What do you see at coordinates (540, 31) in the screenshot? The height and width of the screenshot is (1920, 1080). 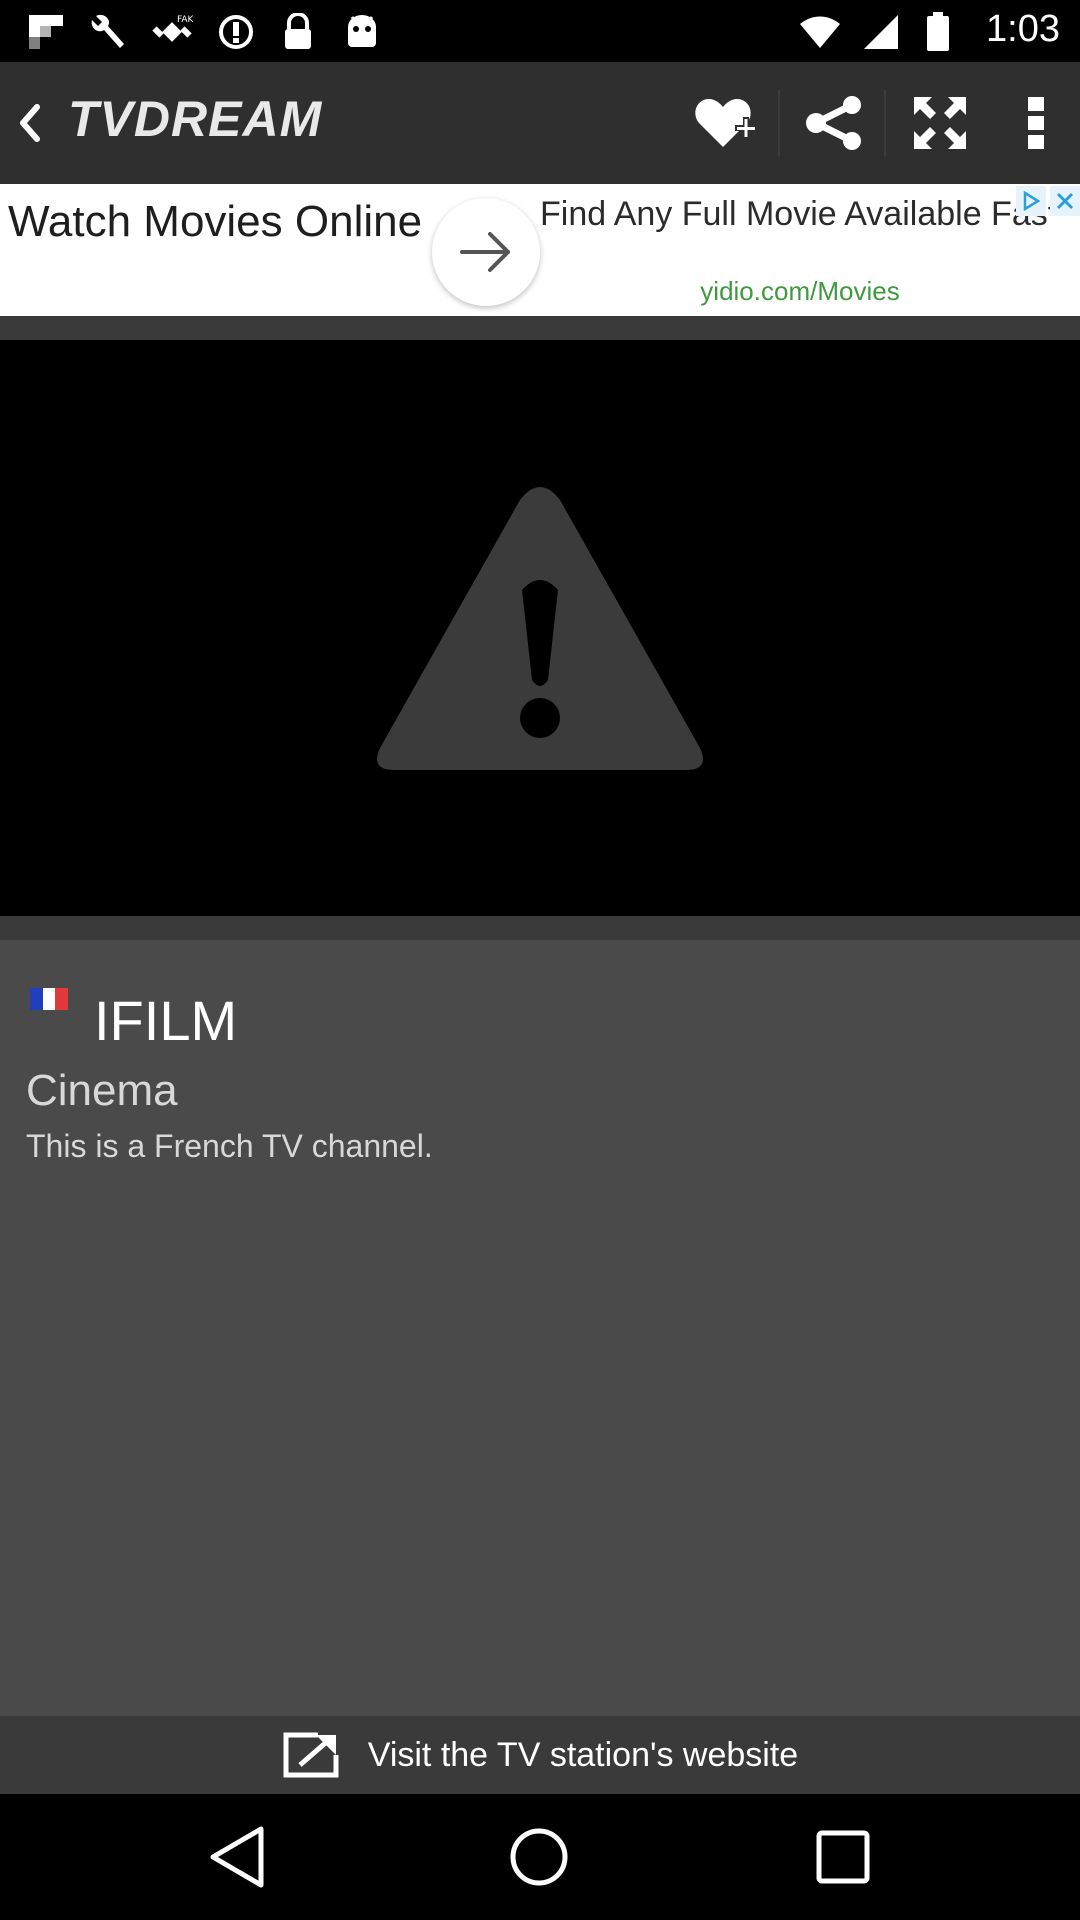 I see `status-bar: FAKE 1:03` at bounding box center [540, 31].